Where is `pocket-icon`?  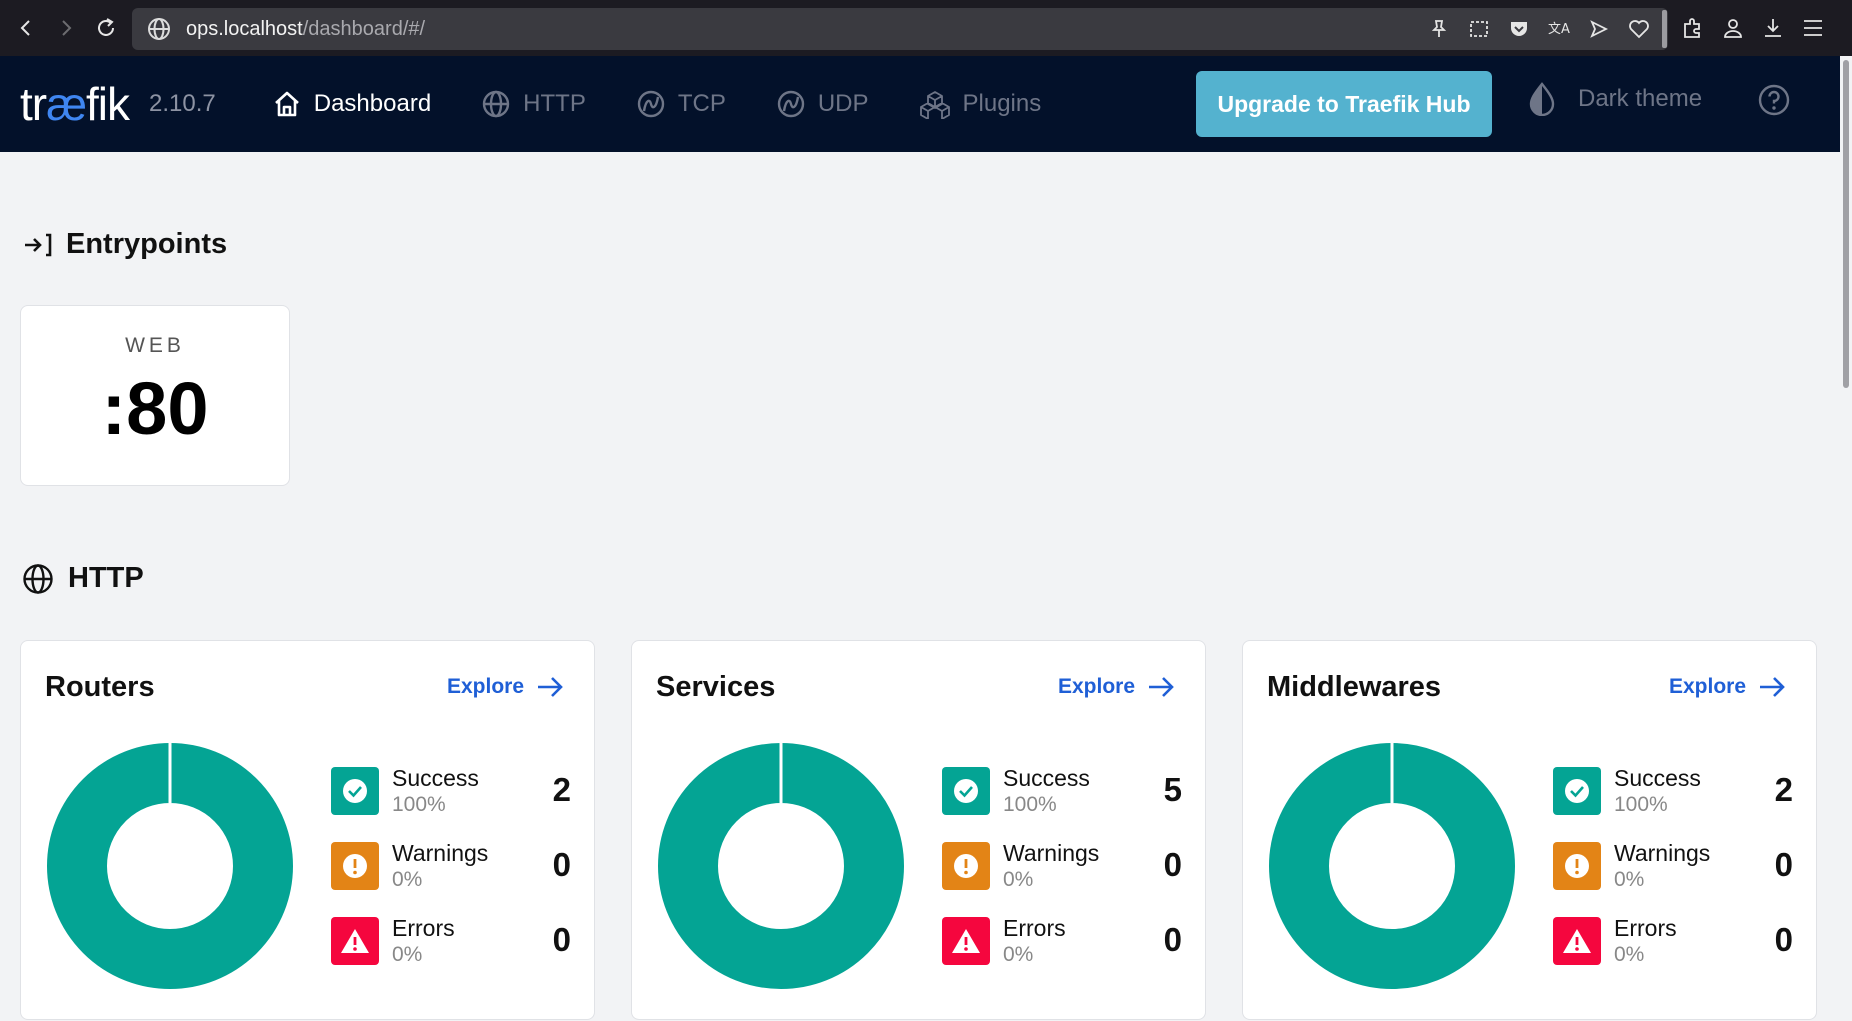
pocket-icon is located at coordinates (1519, 29).